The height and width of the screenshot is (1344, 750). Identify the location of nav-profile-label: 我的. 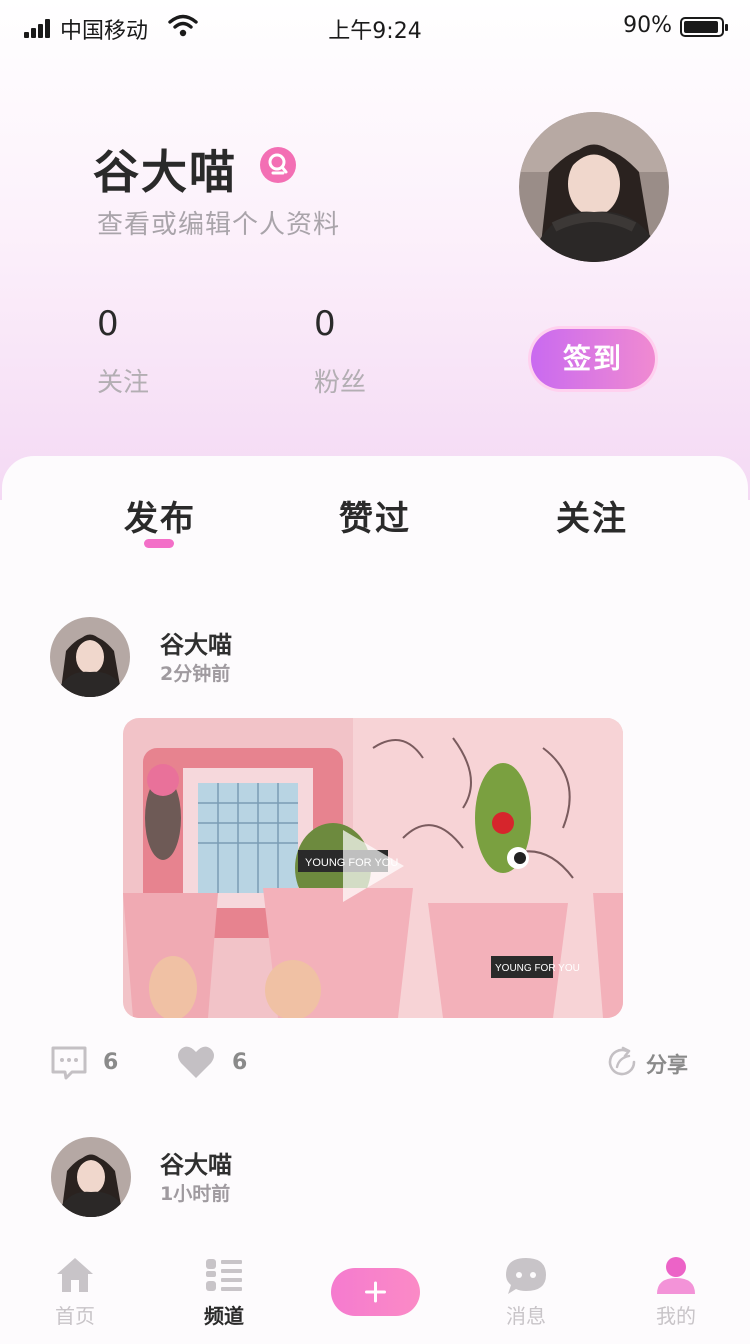
(676, 1316).